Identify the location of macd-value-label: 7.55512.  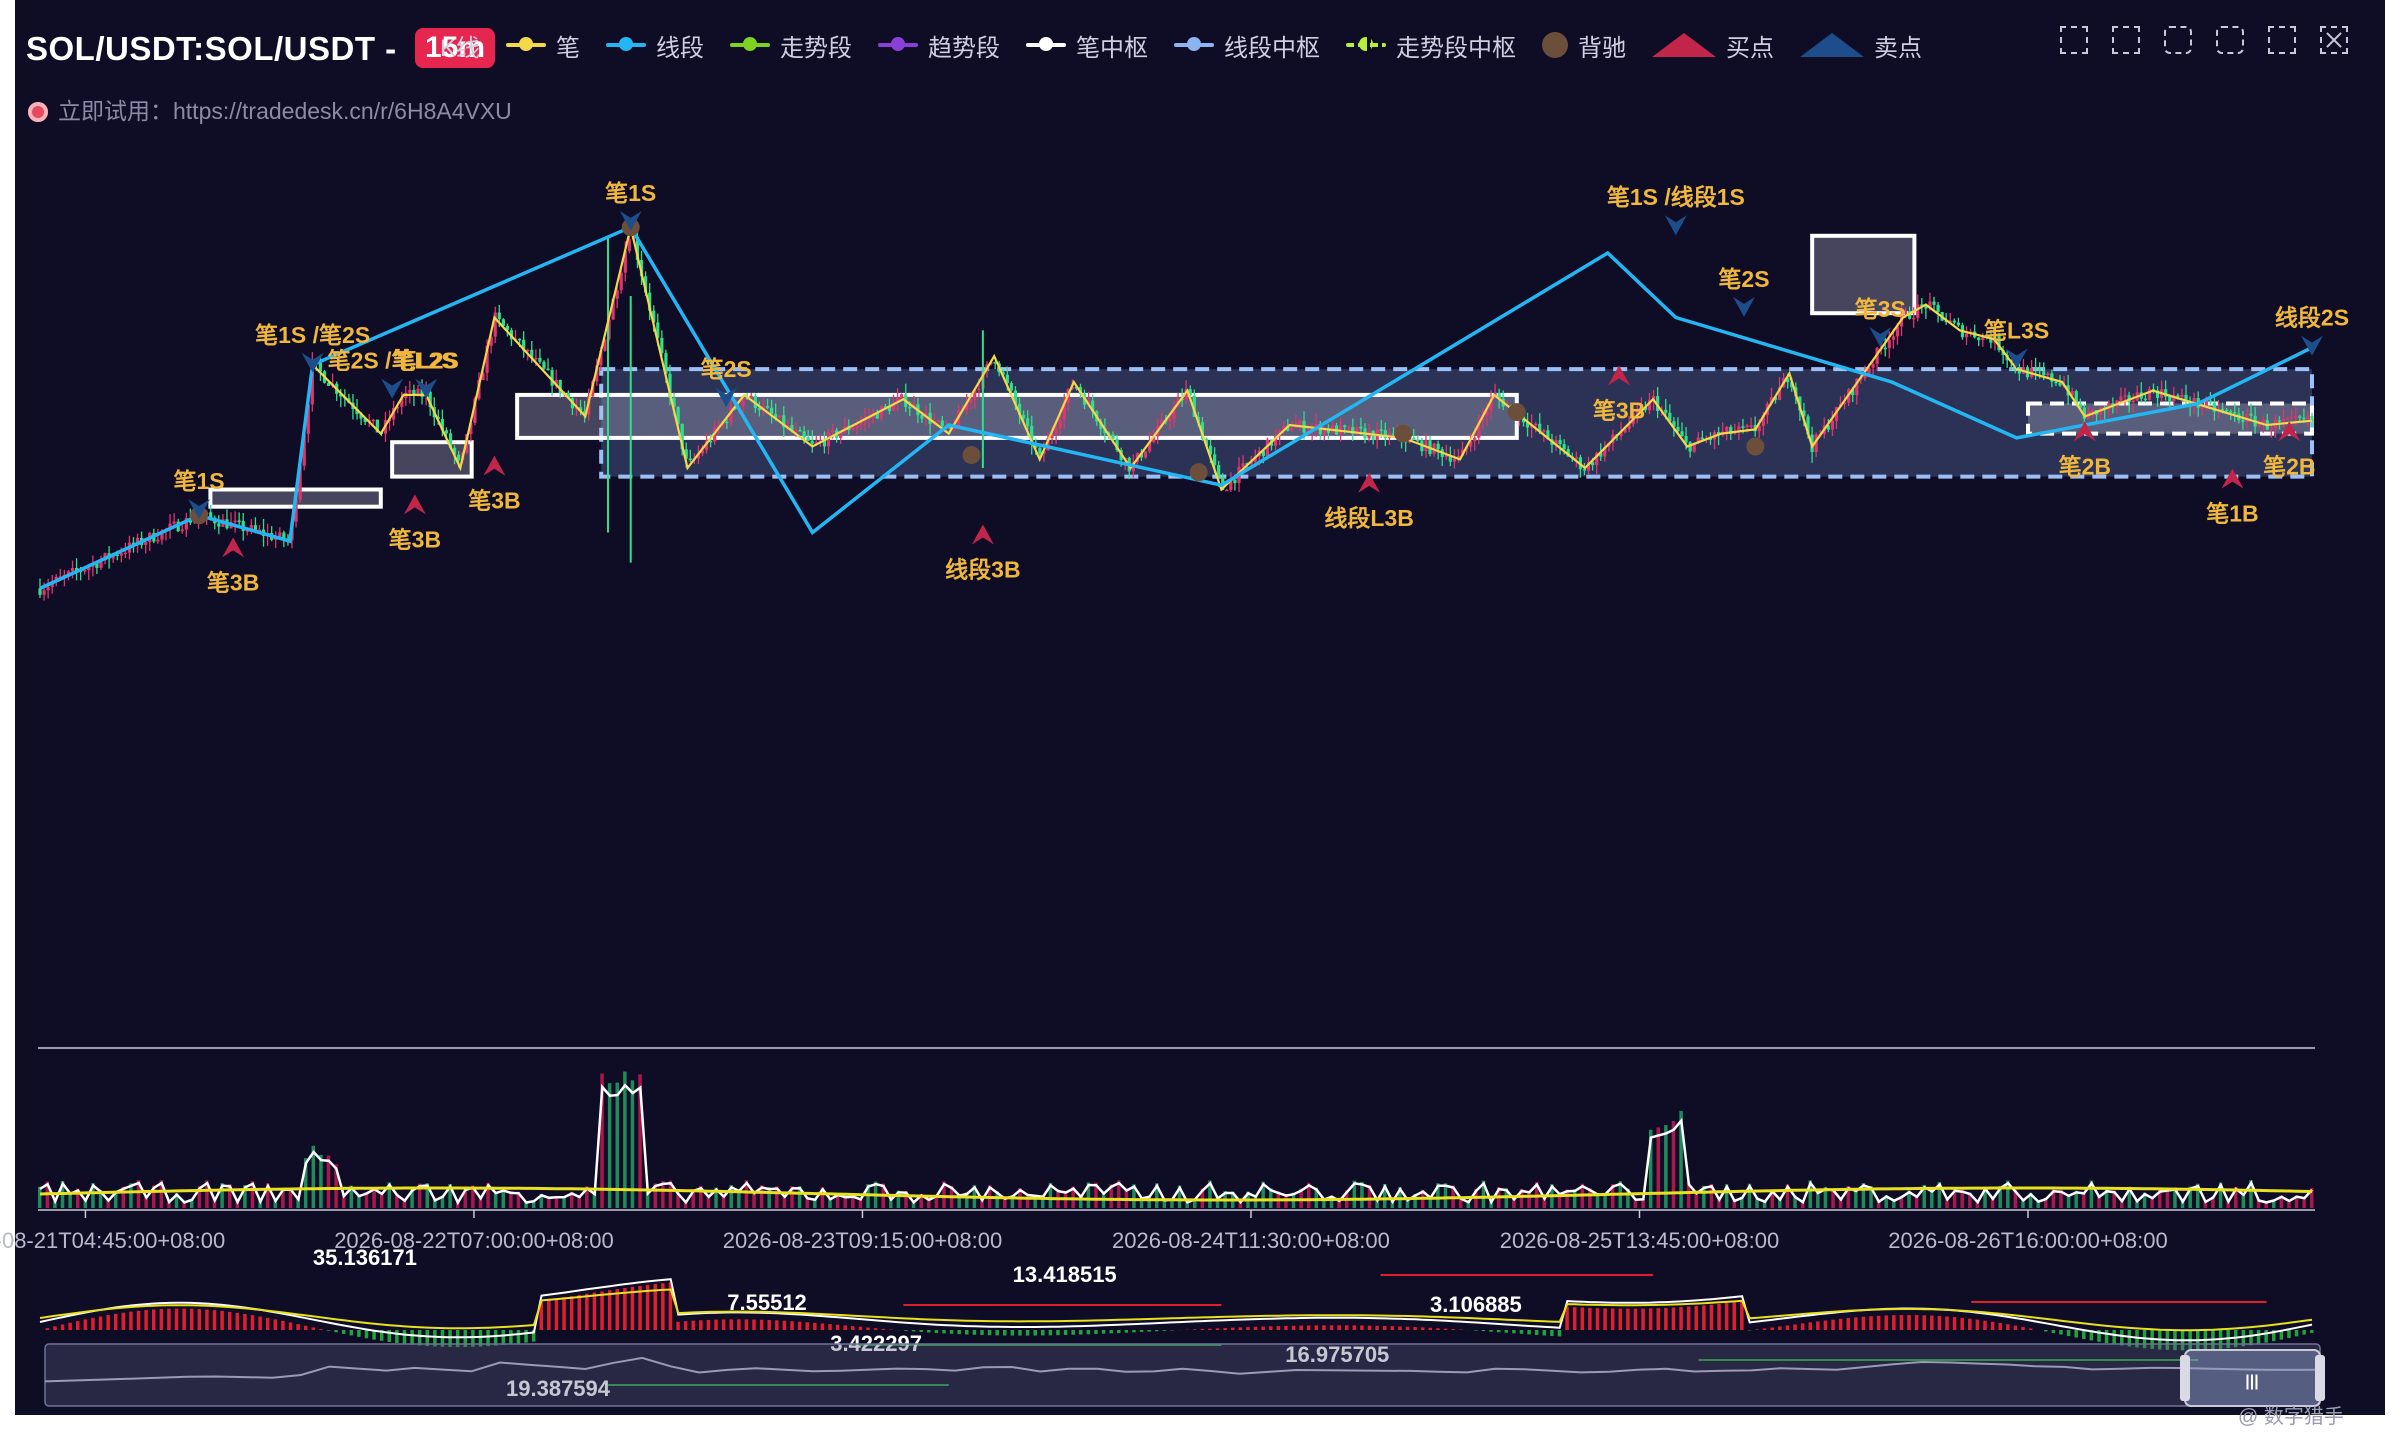
(767, 1302).